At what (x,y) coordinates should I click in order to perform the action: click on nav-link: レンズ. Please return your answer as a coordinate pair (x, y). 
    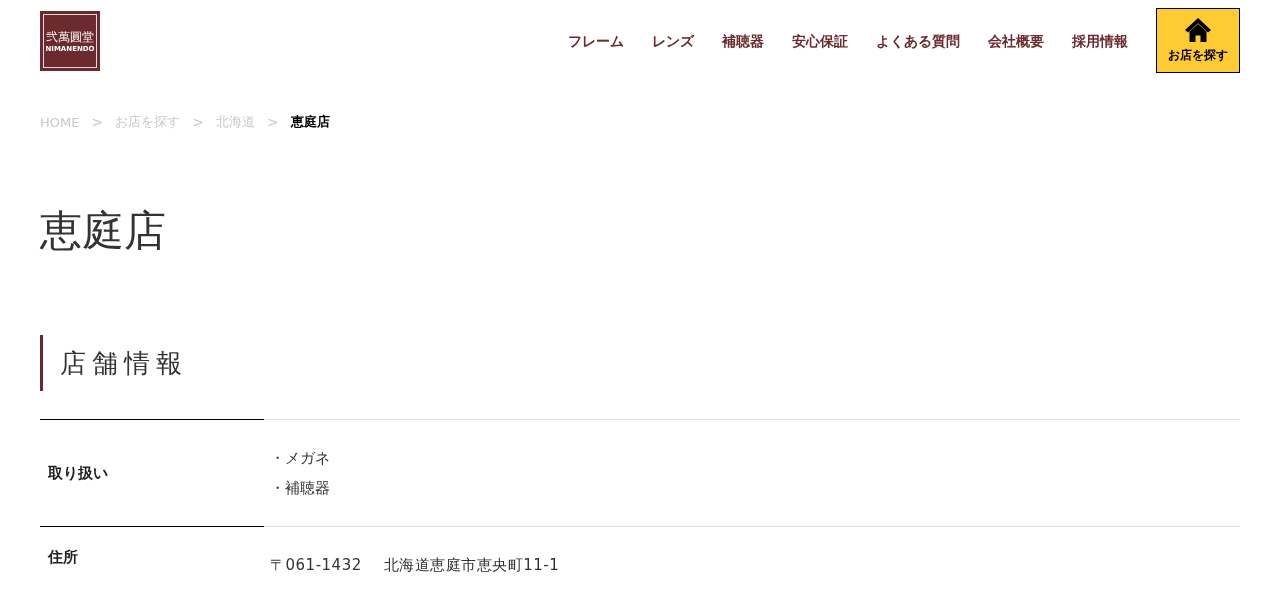
    Looking at the image, I should click on (673, 42).